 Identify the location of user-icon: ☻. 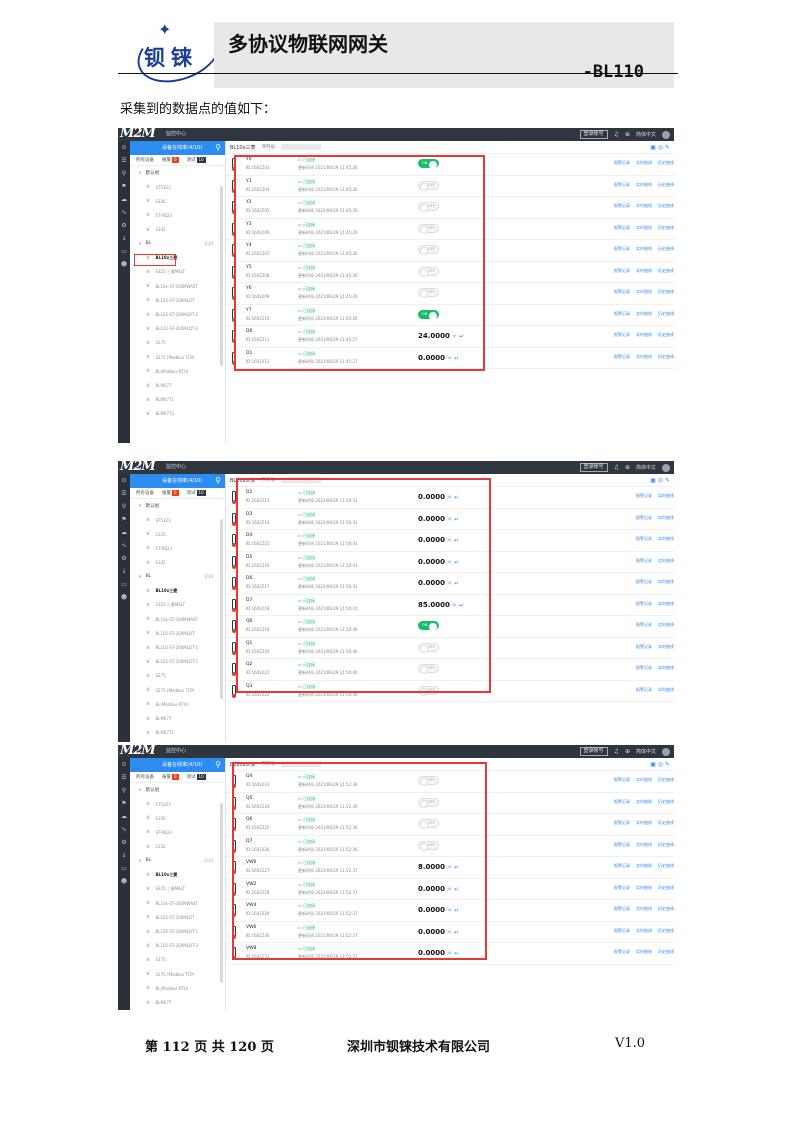
(124, 881).